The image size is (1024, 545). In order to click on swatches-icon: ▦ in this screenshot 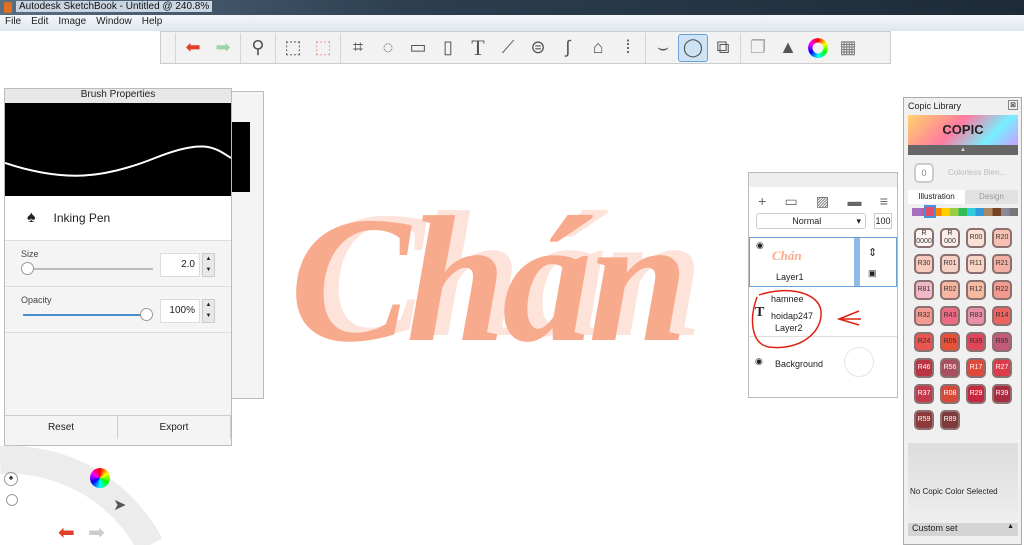, I will do `click(848, 48)`.